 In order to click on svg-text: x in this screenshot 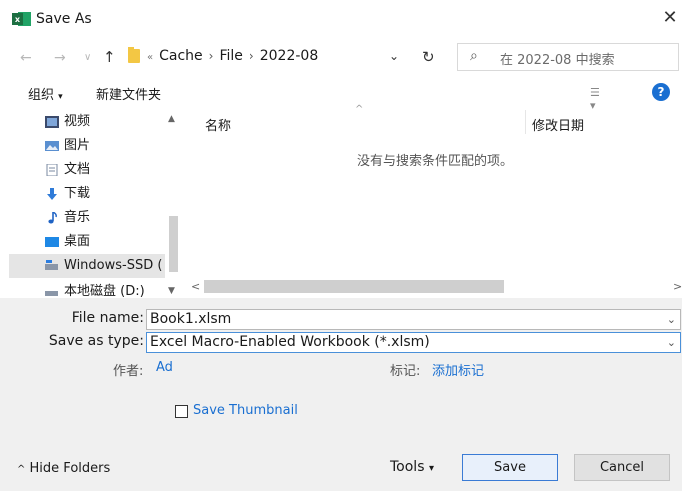, I will do `click(18, 19)`.